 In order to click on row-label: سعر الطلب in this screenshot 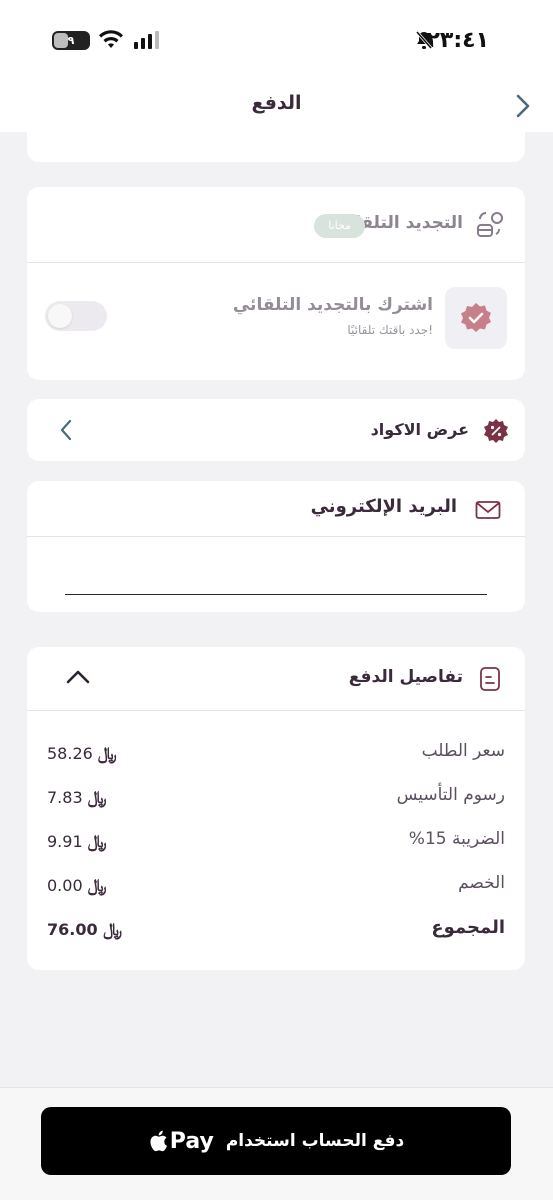, I will do `click(463, 751)`.